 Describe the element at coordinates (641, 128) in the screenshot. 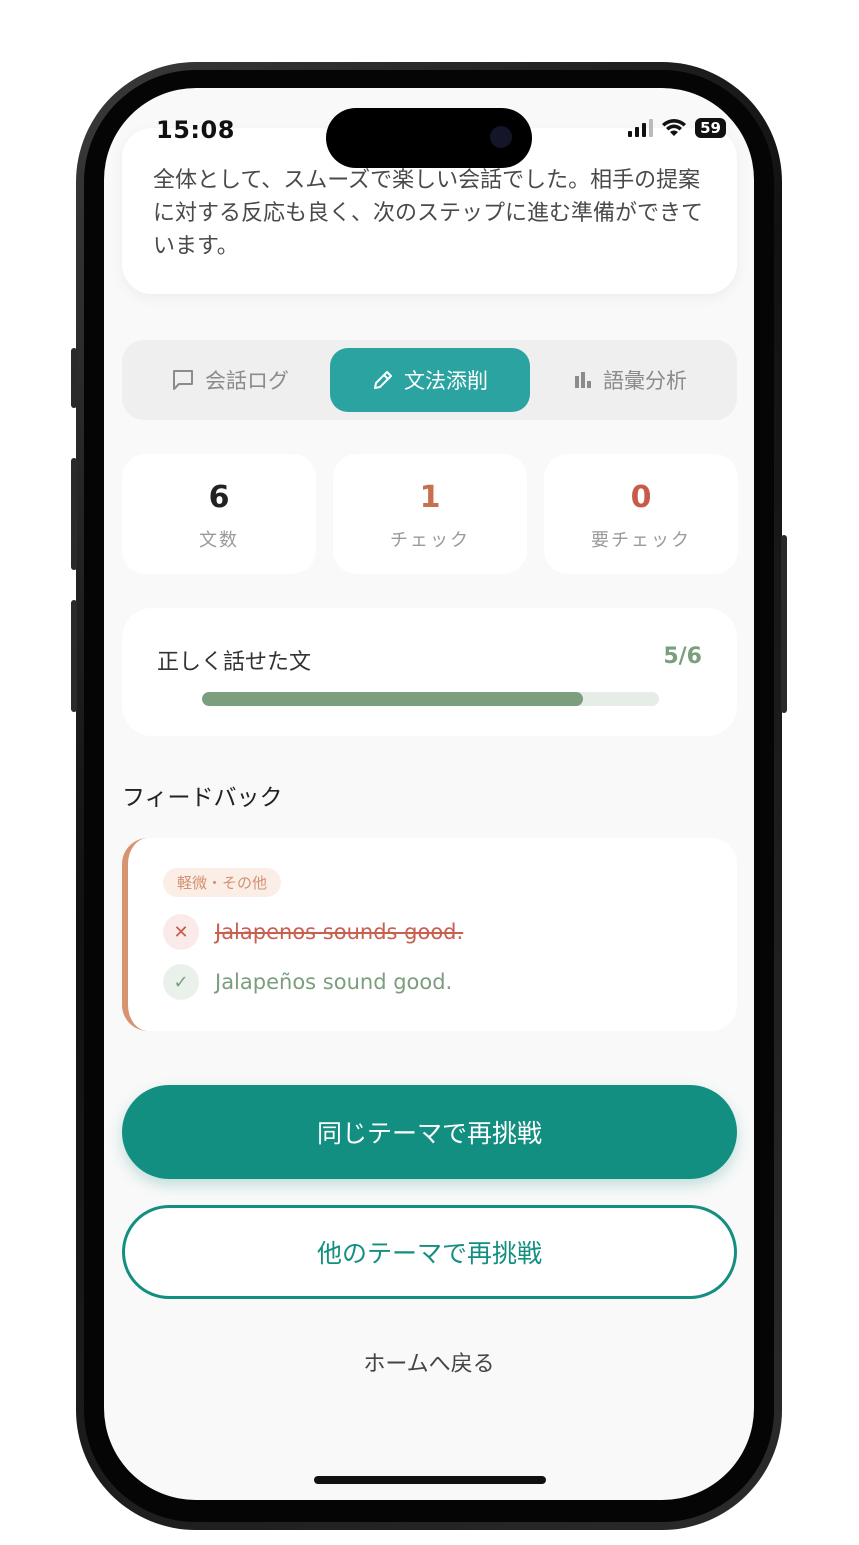

I see `signal-icon` at that location.